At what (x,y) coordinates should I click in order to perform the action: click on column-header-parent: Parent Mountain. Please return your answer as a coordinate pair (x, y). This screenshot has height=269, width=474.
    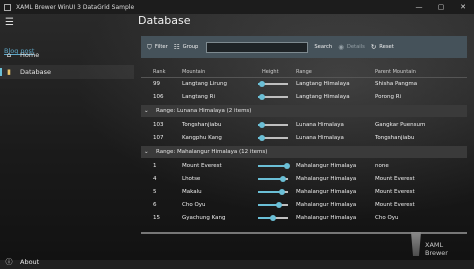
    Looking at the image, I should click on (395, 72).